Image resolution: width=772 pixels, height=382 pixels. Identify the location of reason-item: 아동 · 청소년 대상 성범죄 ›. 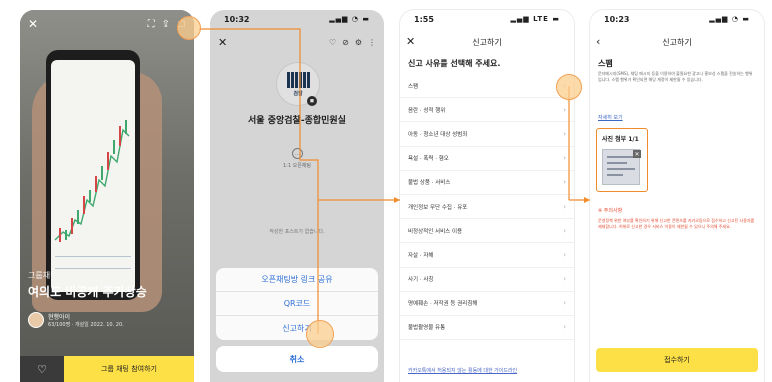
(487, 134).